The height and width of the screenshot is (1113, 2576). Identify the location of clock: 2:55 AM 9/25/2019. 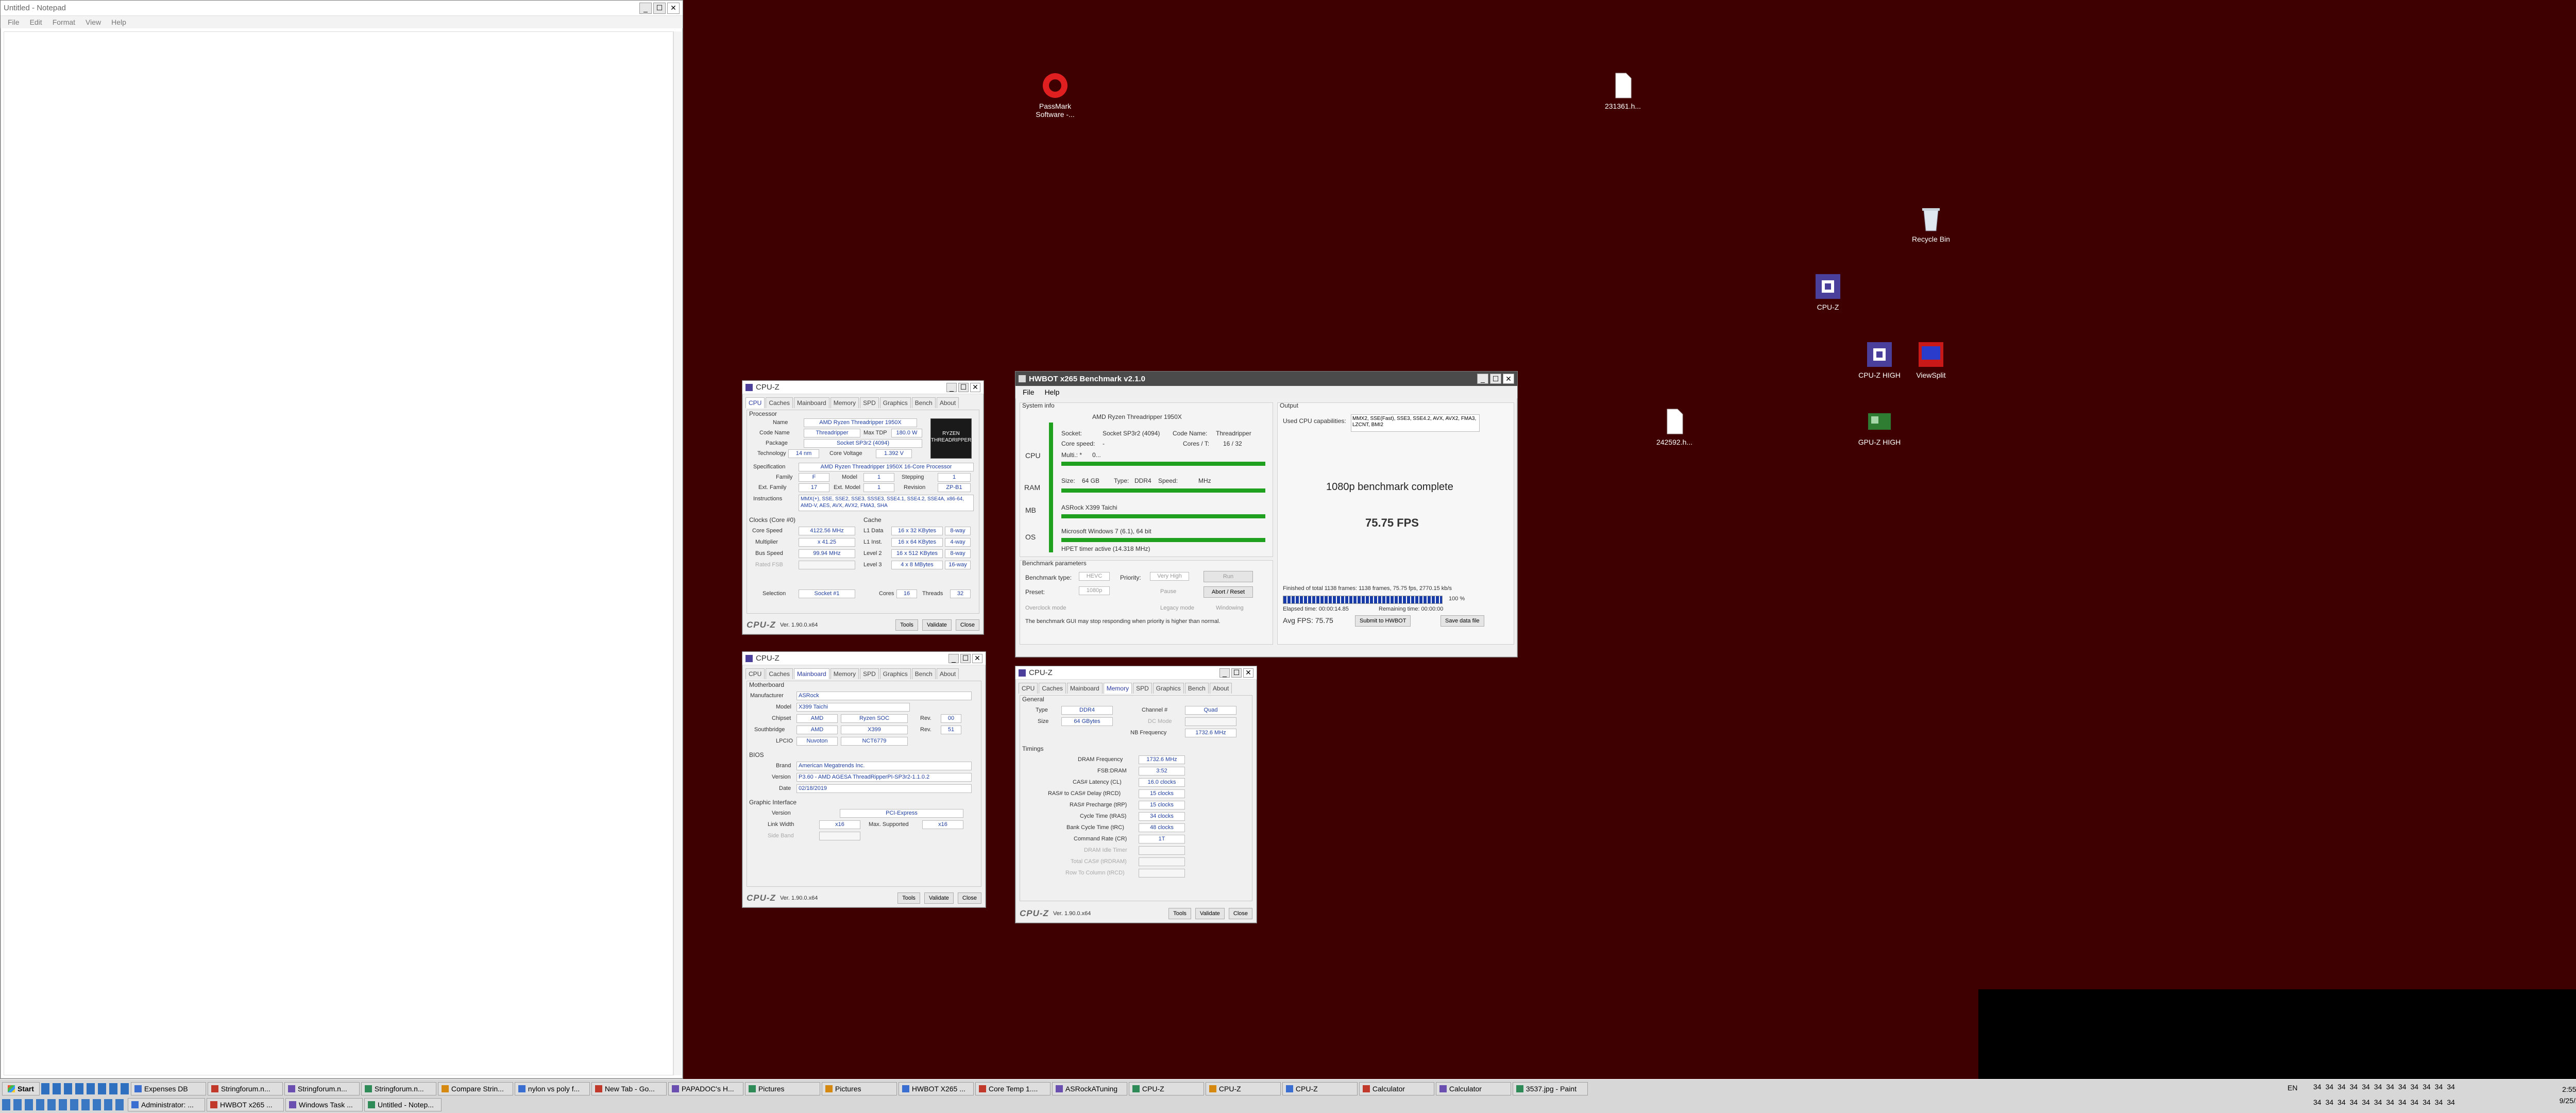
(2568, 1095).